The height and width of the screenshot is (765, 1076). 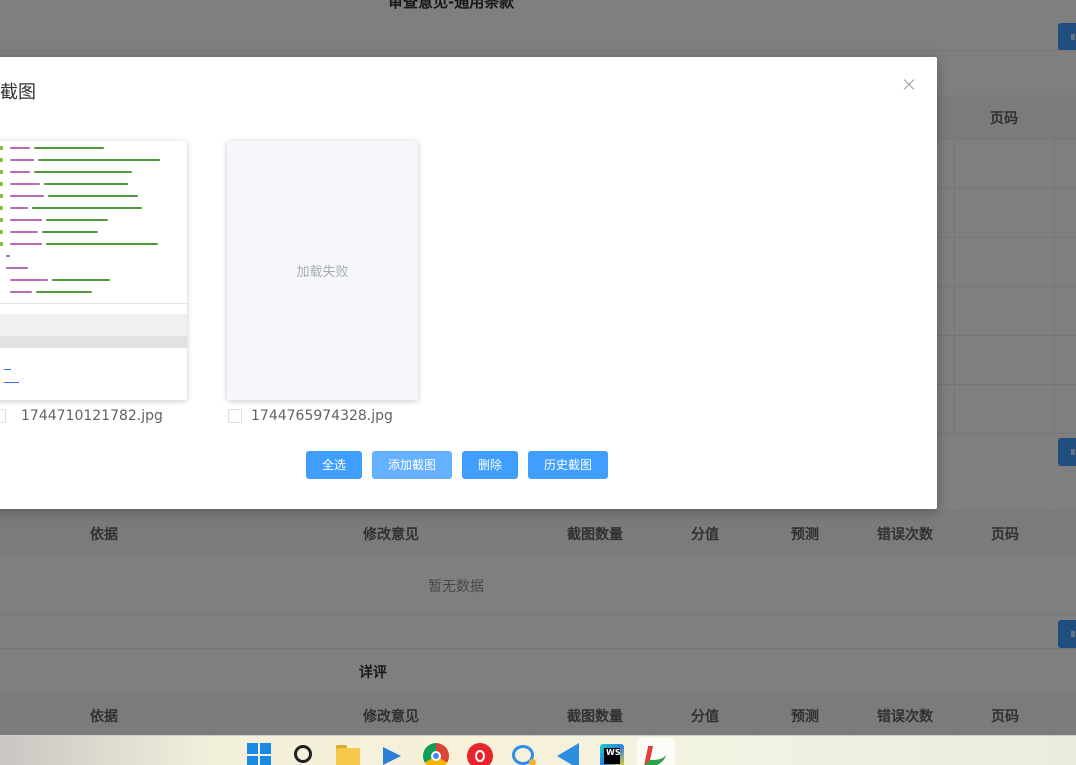 What do you see at coordinates (568, 465) in the screenshot?
I see `history-screenshots-button: 历史截图` at bounding box center [568, 465].